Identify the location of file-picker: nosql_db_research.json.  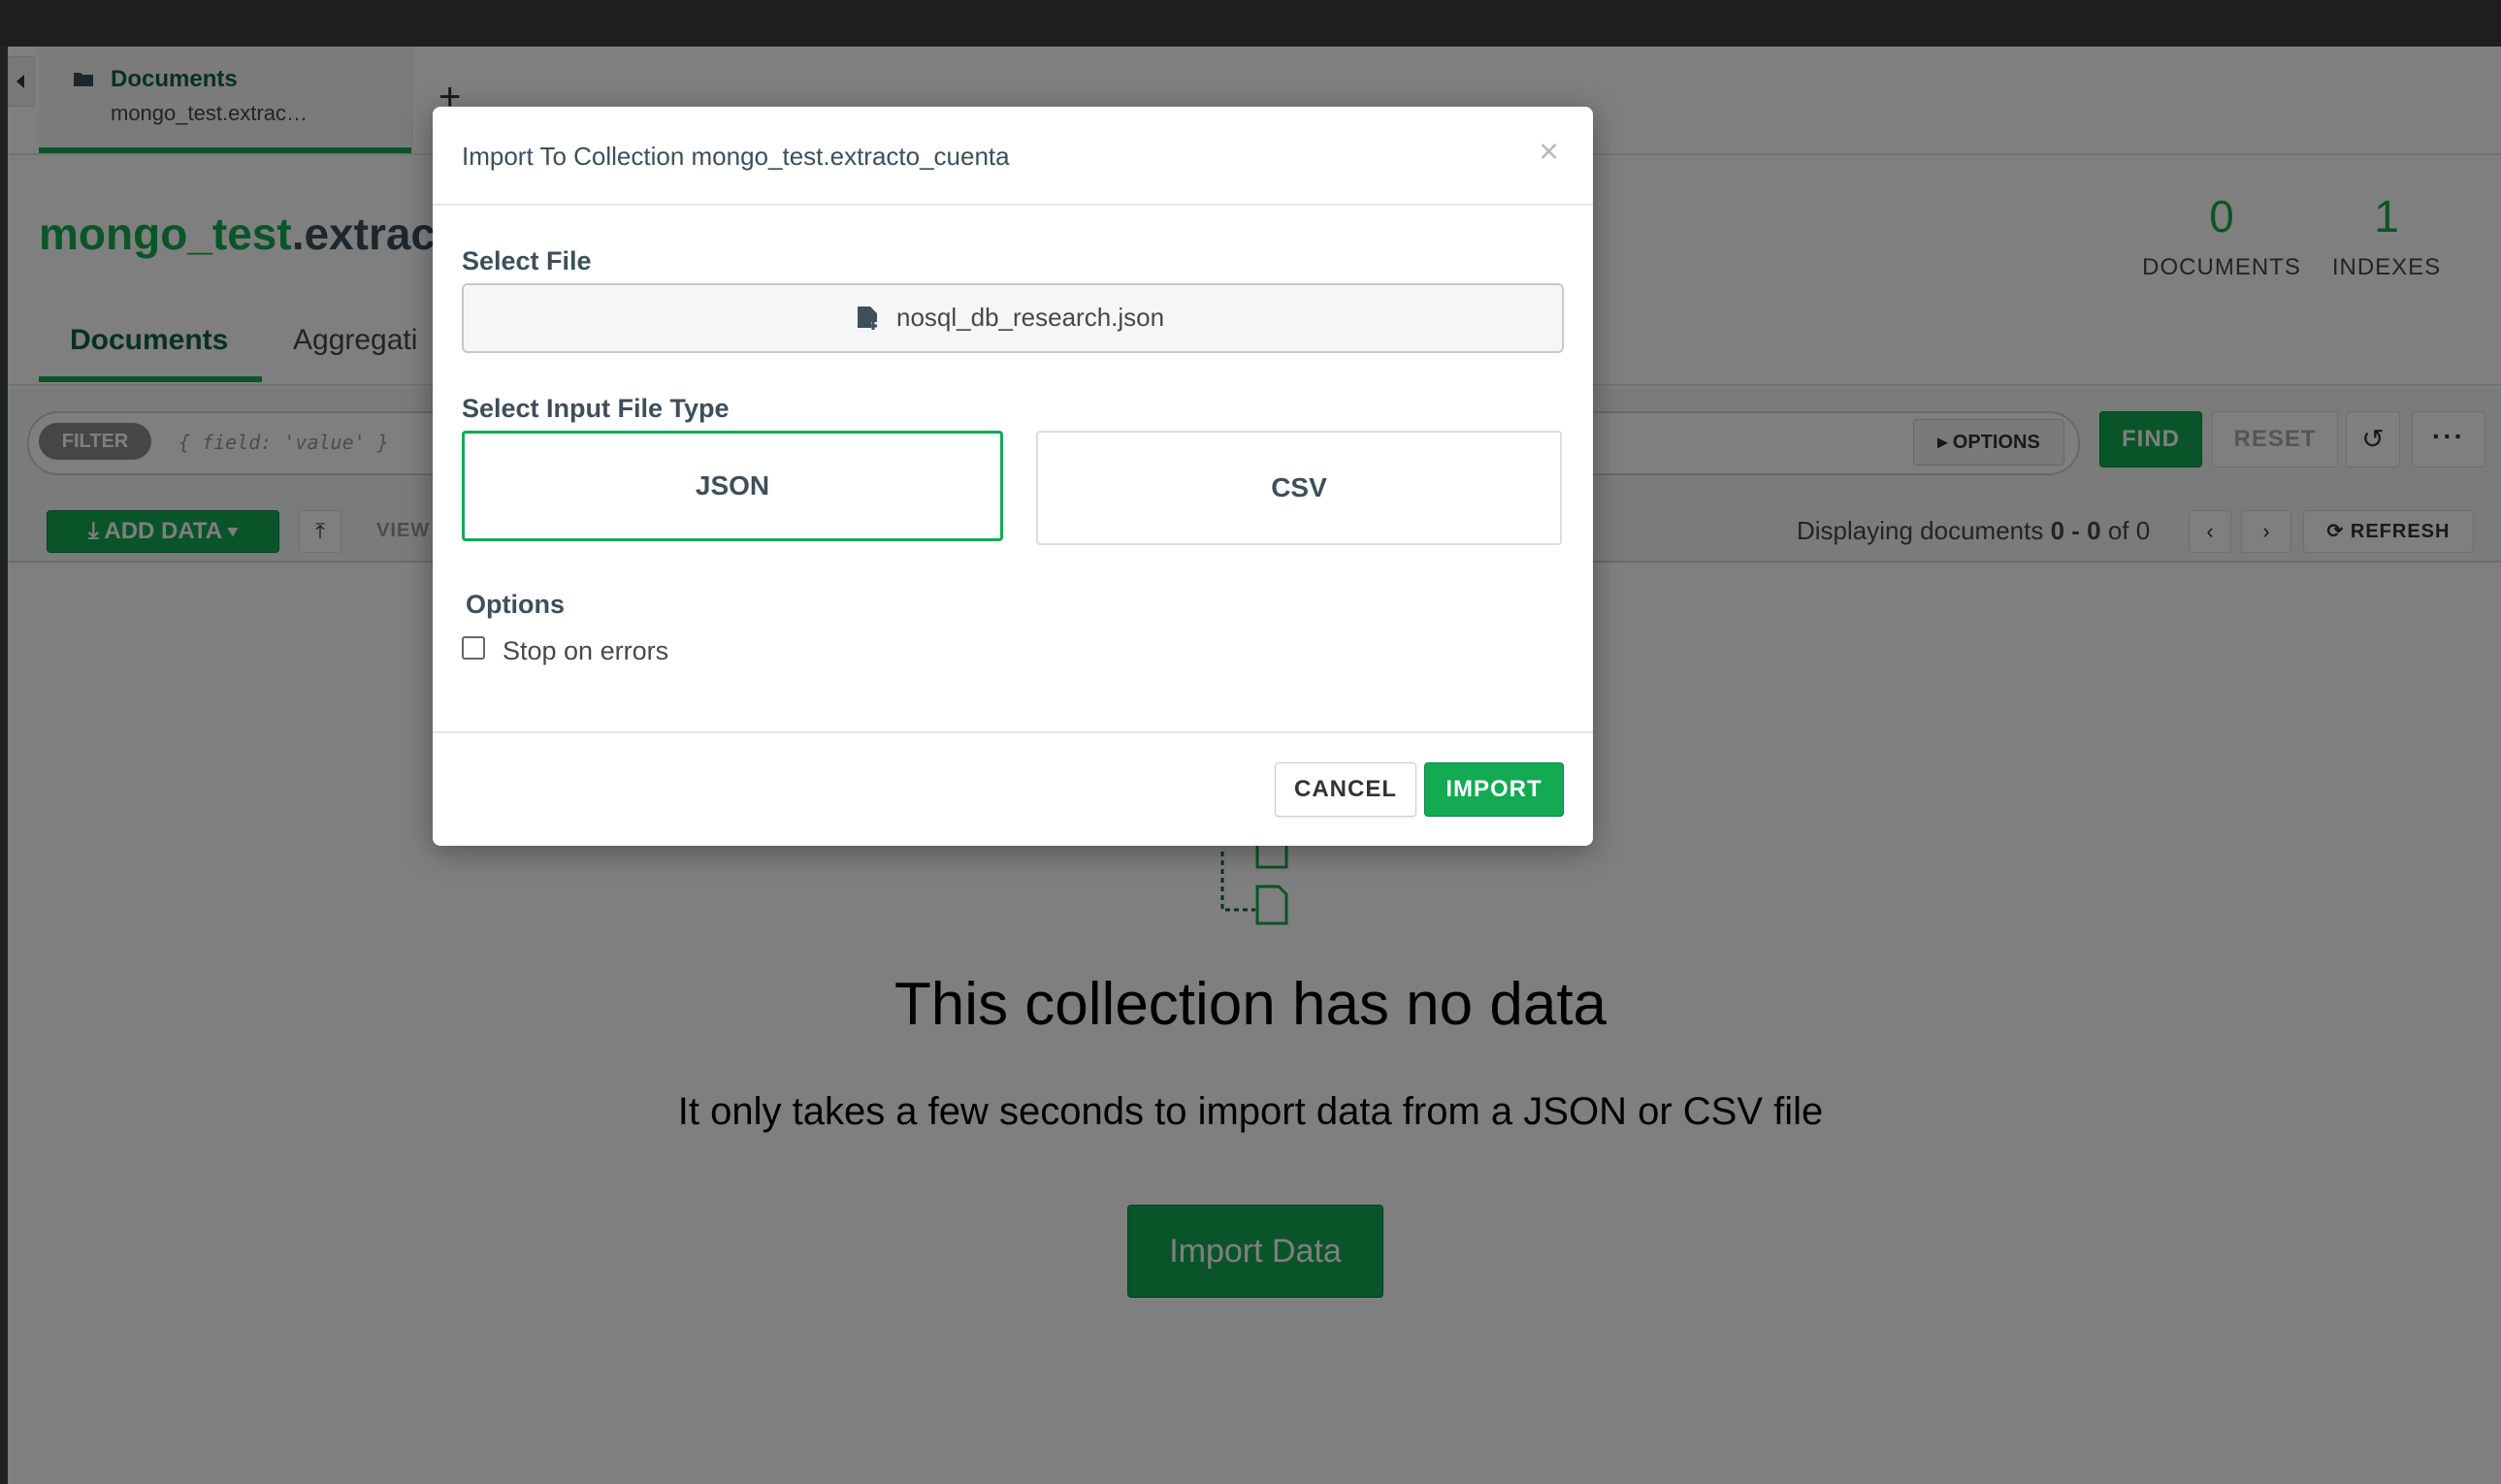
(1013, 318).